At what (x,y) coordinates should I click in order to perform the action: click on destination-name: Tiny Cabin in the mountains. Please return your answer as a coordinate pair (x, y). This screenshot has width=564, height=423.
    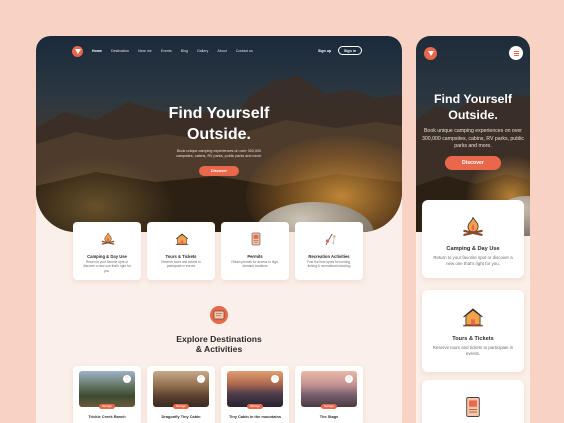
    Looking at the image, I should click on (255, 416).